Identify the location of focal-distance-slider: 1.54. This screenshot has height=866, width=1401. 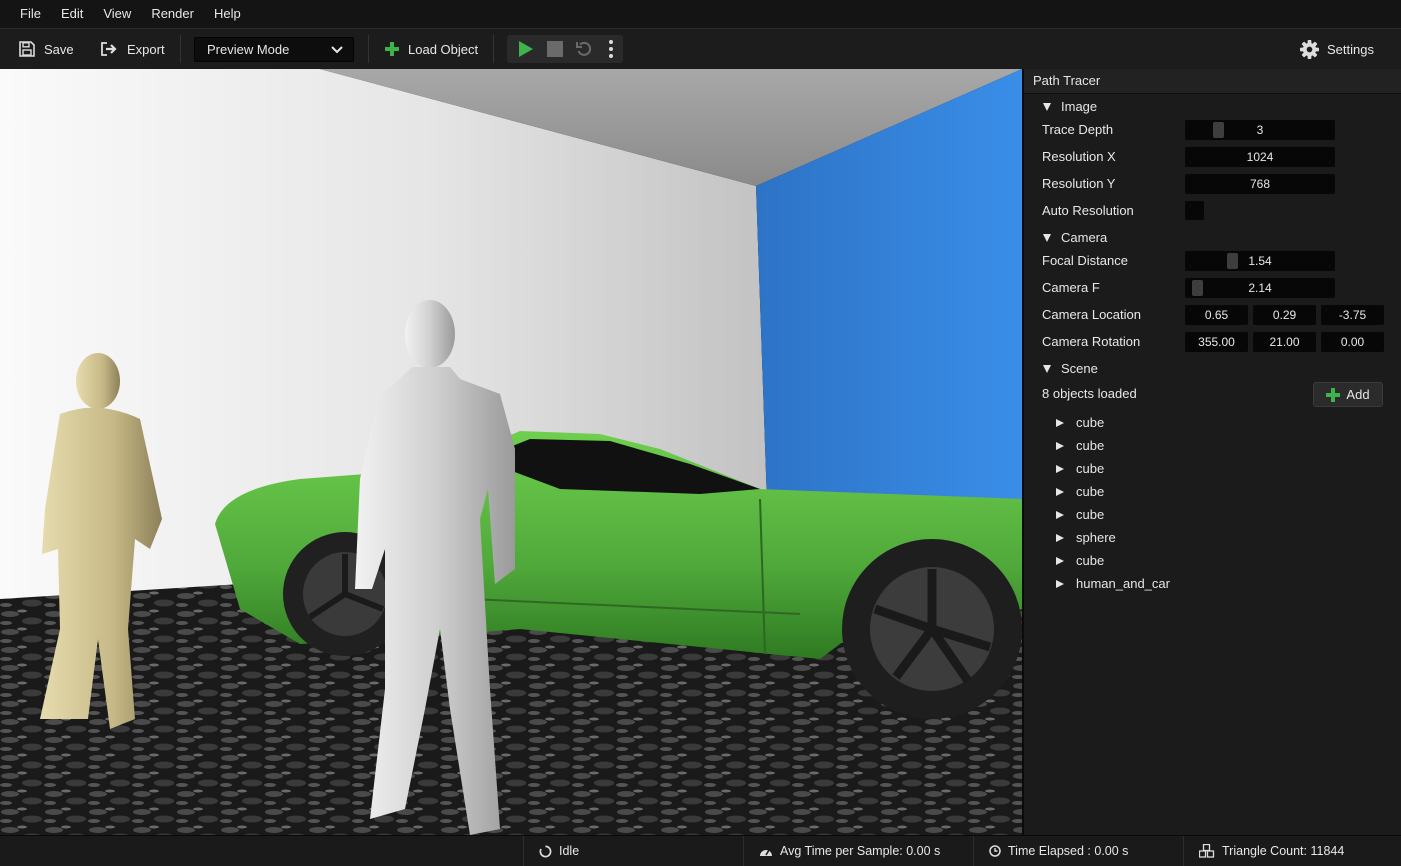
(1260, 261).